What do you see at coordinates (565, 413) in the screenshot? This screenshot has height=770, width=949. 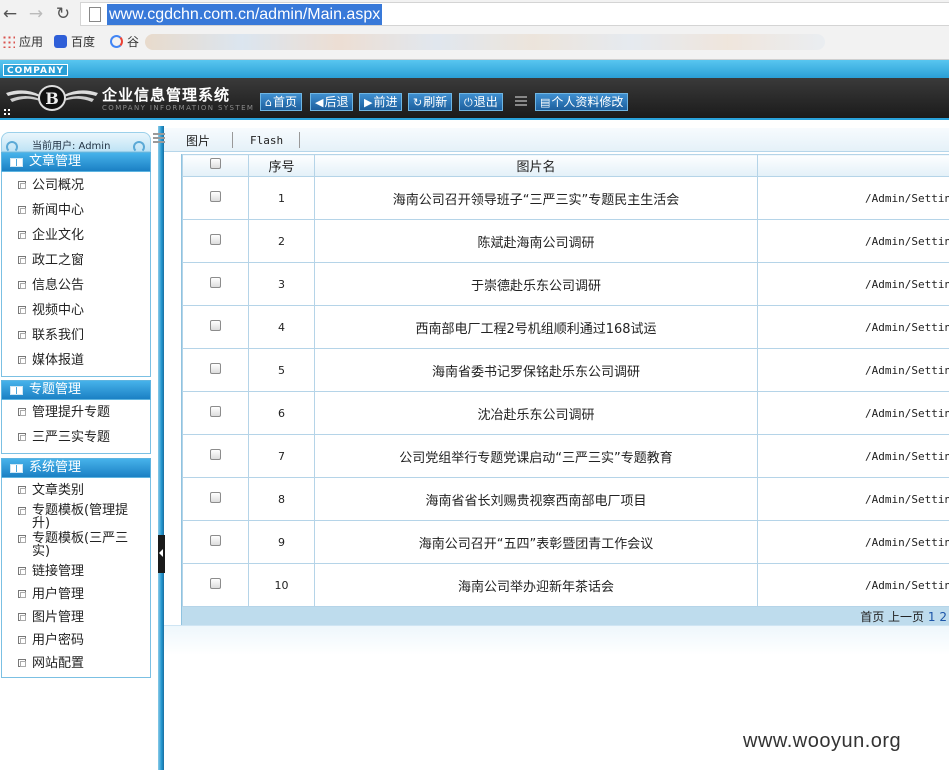 I see `table-row: 6 沈冶赴乐东公司调研/Admin/Setting` at bounding box center [565, 413].